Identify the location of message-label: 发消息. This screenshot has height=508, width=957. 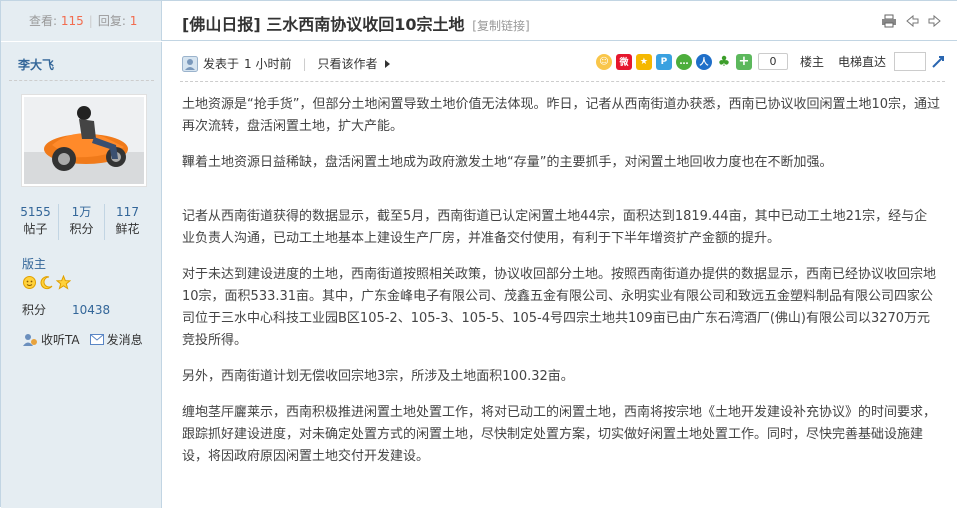
(124, 340).